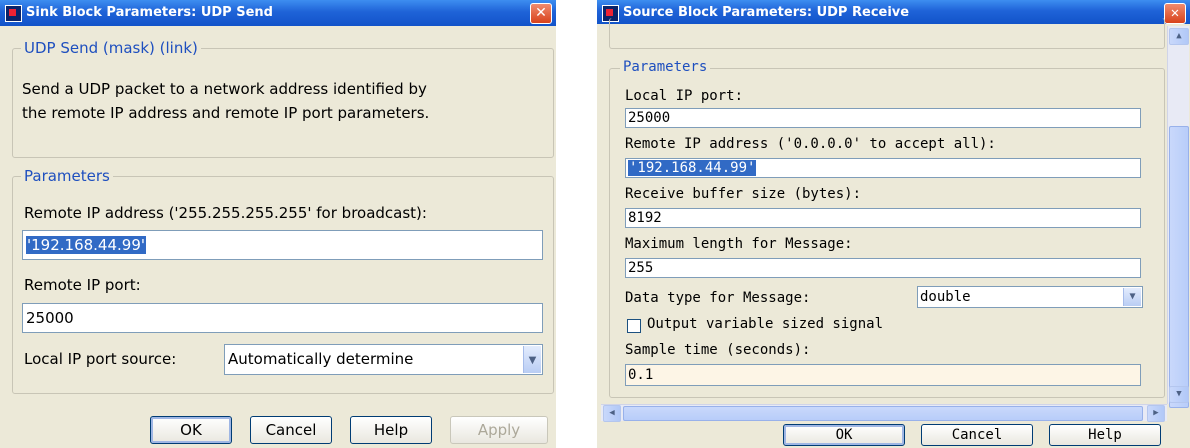 This screenshot has height=448, width=1190. Describe the element at coordinates (612, 413) in the screenshot. I see `scroll-left-icon: ◀` at that location.